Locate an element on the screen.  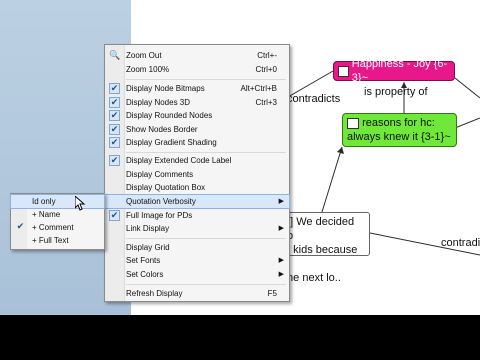
menu-item-full-image-for-pds: ✔ Full Image for PDs is located at coordinates (197, 215).